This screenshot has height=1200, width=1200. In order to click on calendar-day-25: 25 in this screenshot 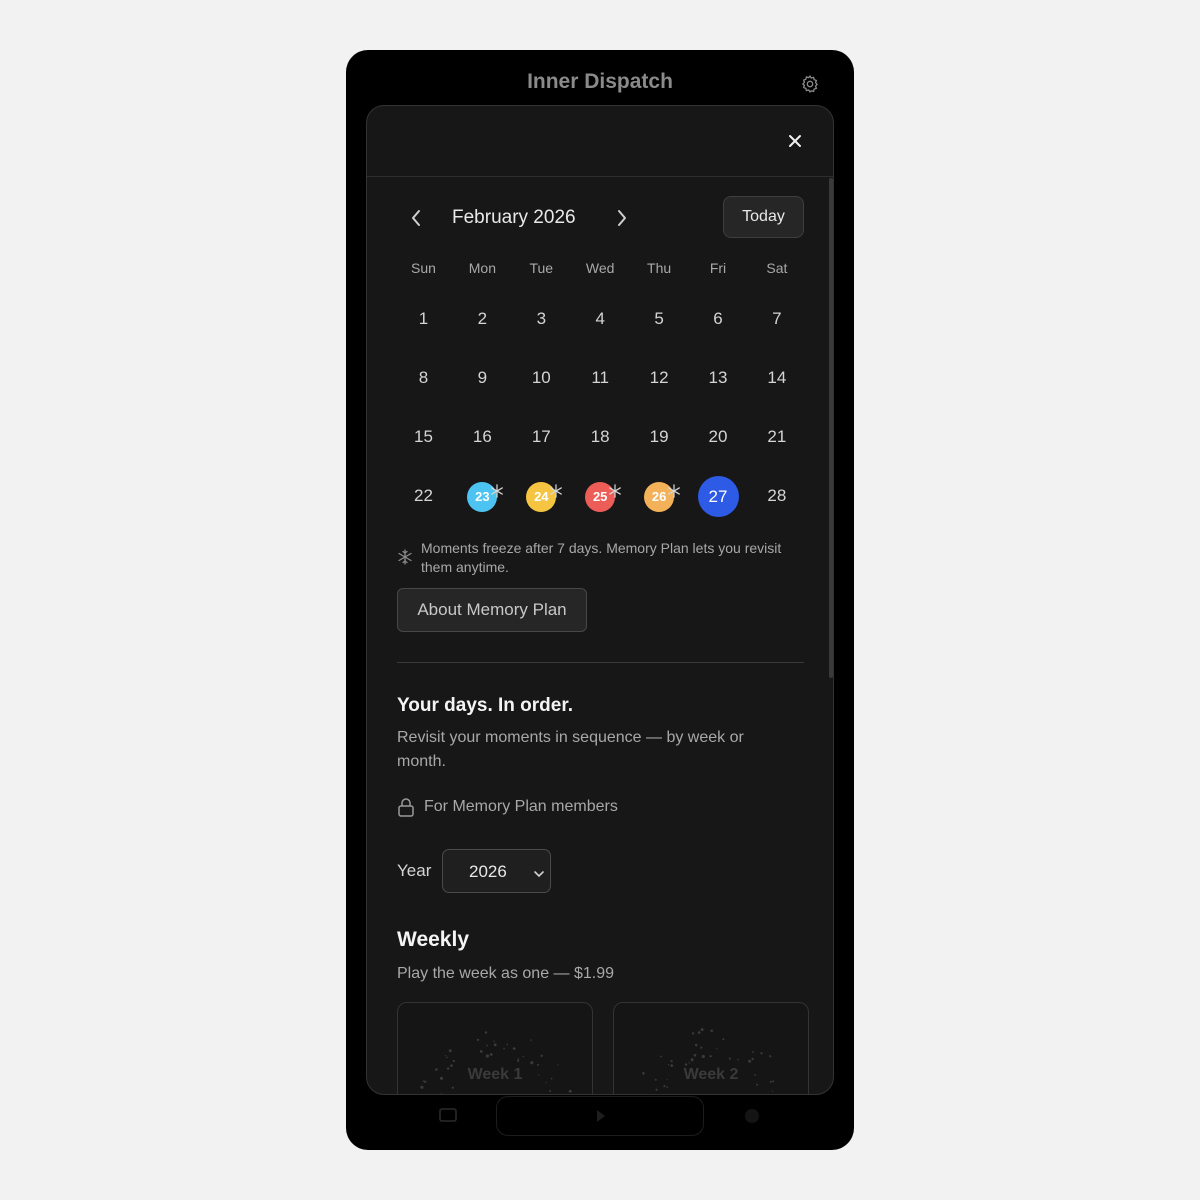, I will do `click(600, 496)`.